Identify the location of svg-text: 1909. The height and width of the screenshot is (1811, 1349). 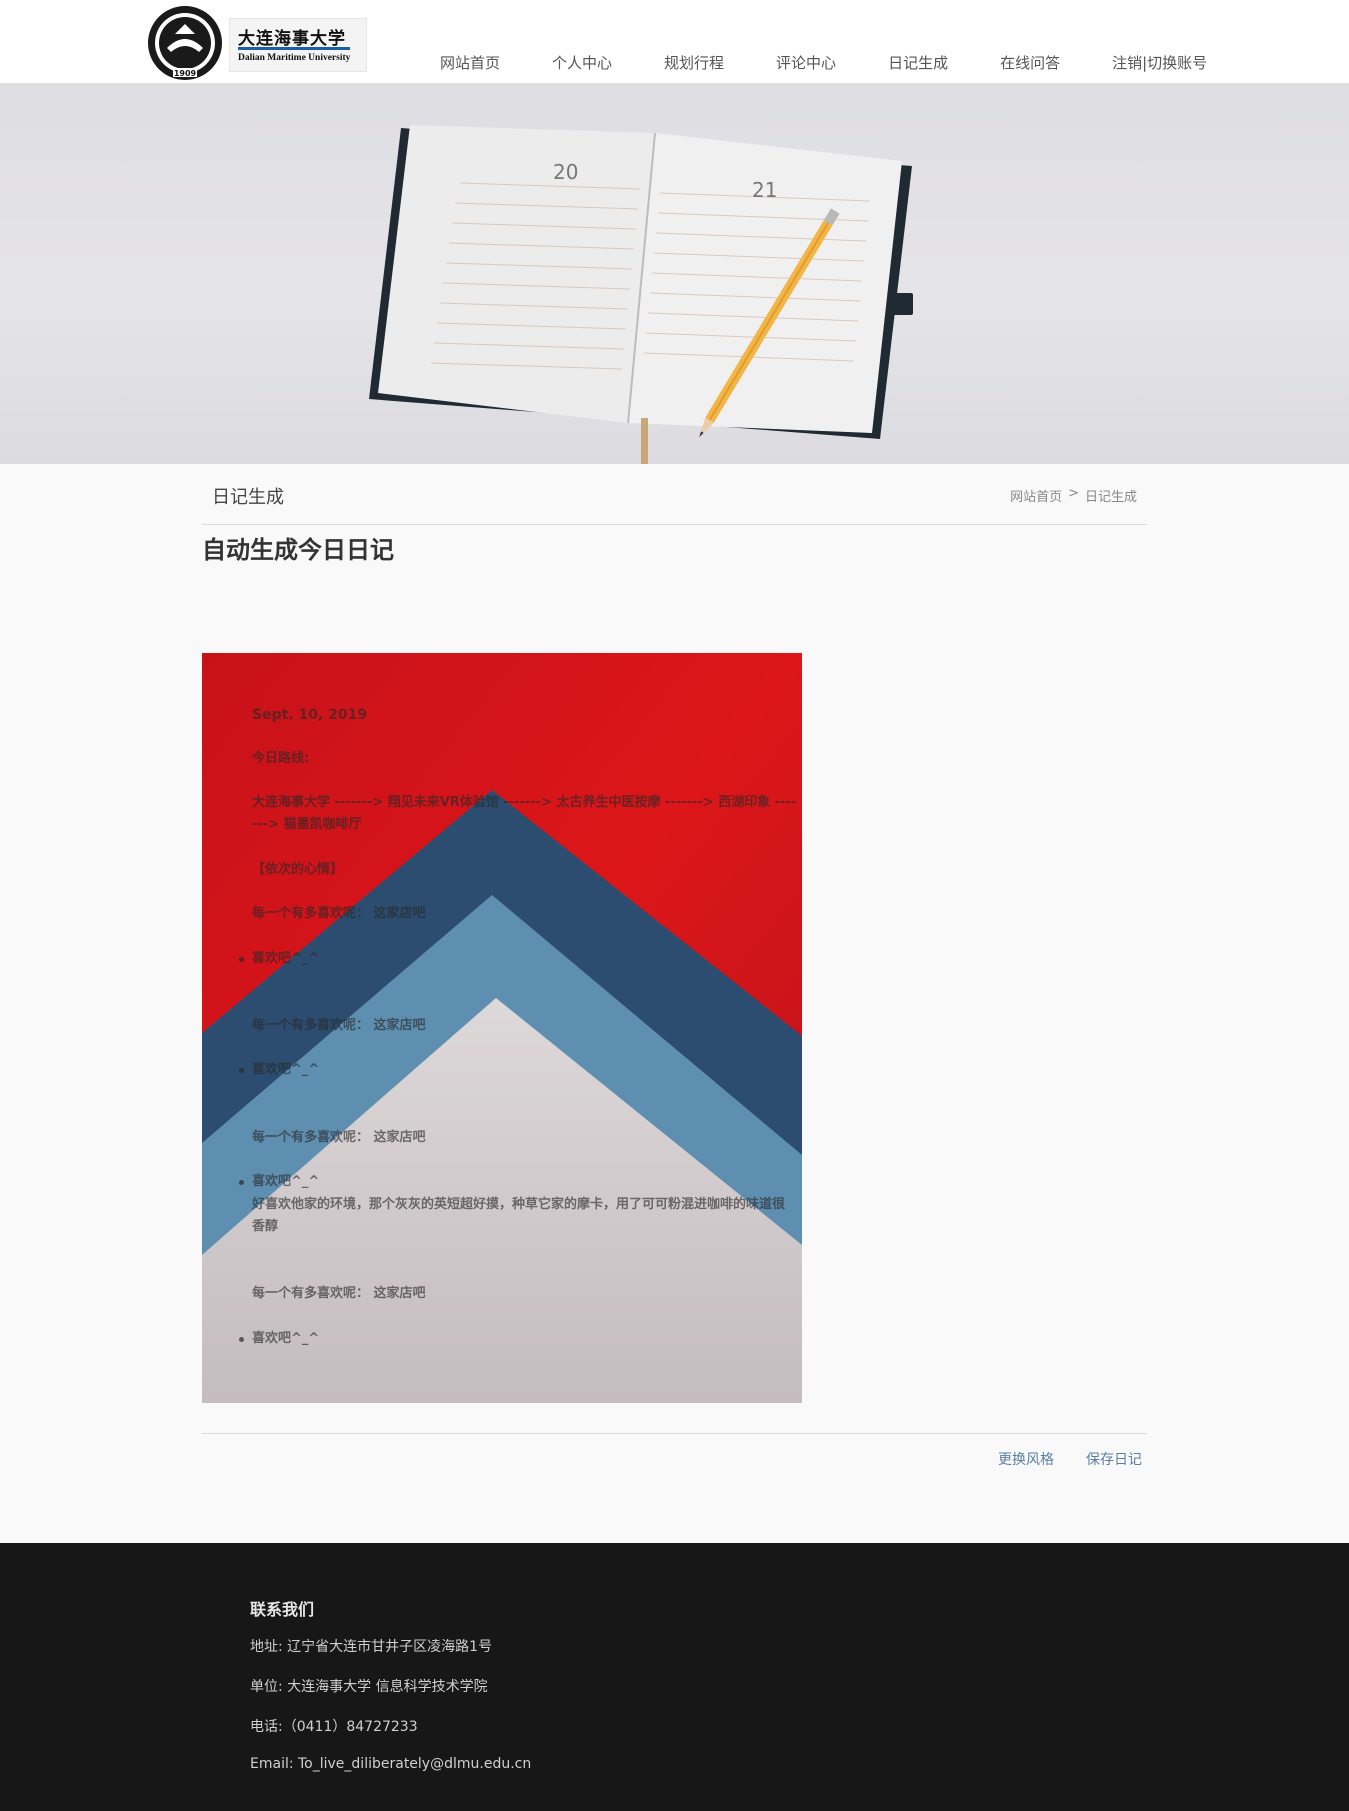
(185, 73).